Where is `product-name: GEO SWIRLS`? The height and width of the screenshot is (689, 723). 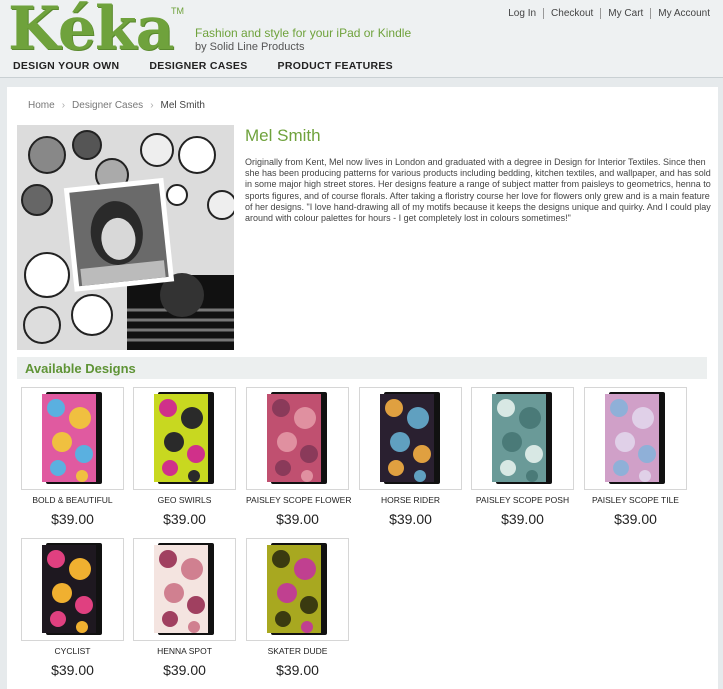
product-name: GEO SWIRLS is located at coordinates (184, 500).